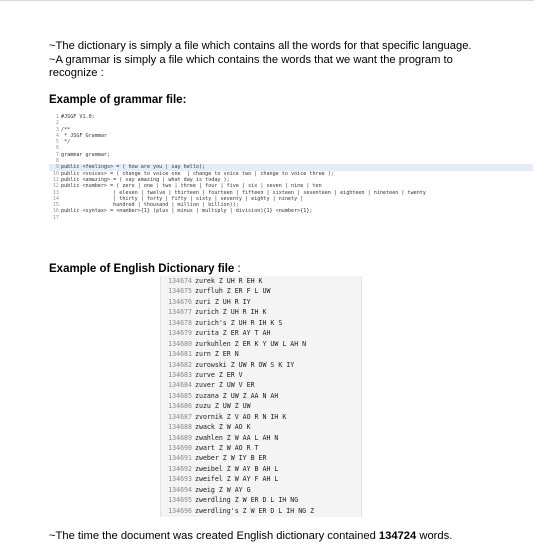 This screenshot has width=534, height=556. What do you see at coordinates (180, 510) in the screenshot?
I see `dictionary-index: 134696` at bounding box center [180, 510].